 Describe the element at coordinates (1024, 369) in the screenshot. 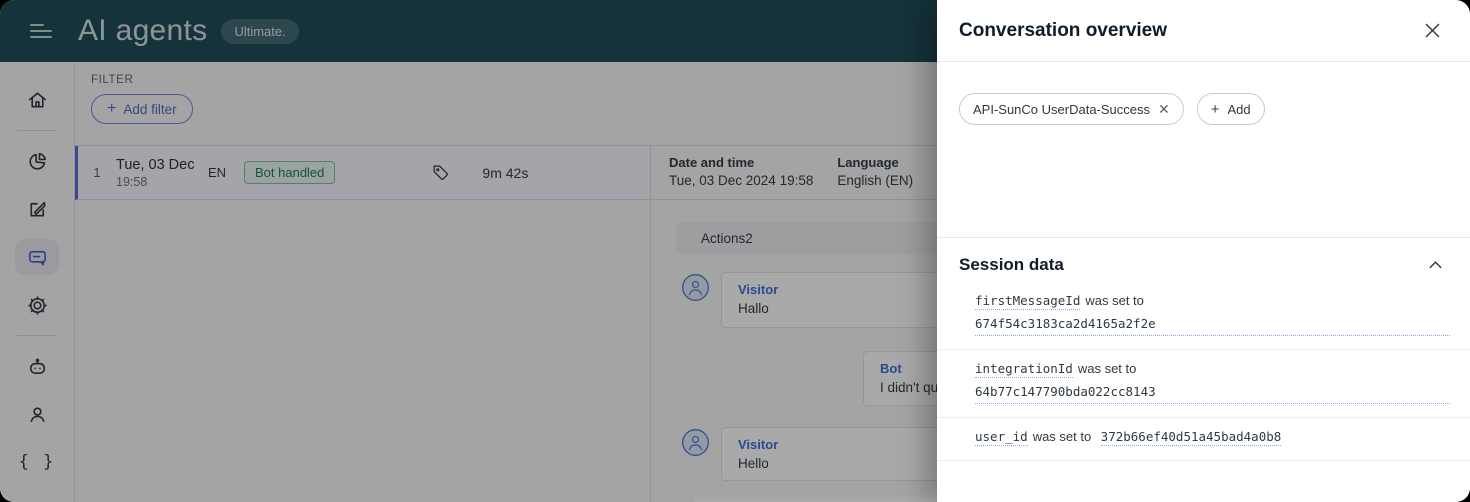

I see `session-key: integrationId` at that location.